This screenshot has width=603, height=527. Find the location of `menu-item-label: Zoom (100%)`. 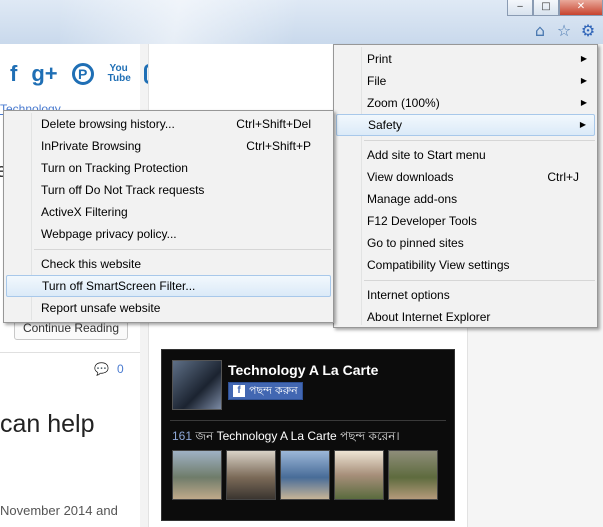

menu-item-label: Zoom (100%) is located at coordinates (403, 103).